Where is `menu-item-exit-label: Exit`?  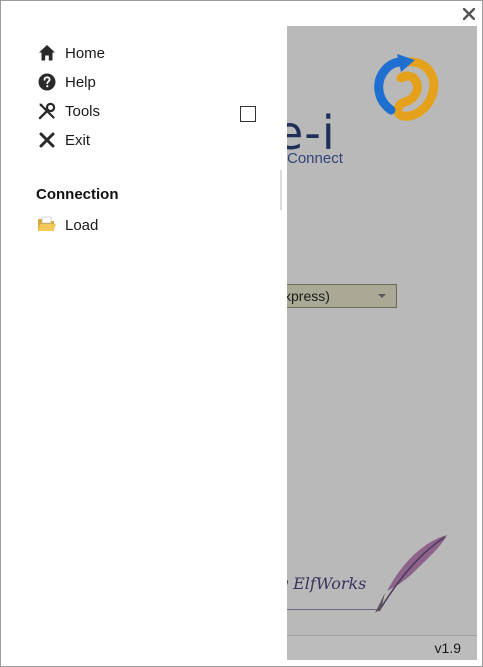
menu-item-exit-label: Exit is located at coordinates (78, 140).